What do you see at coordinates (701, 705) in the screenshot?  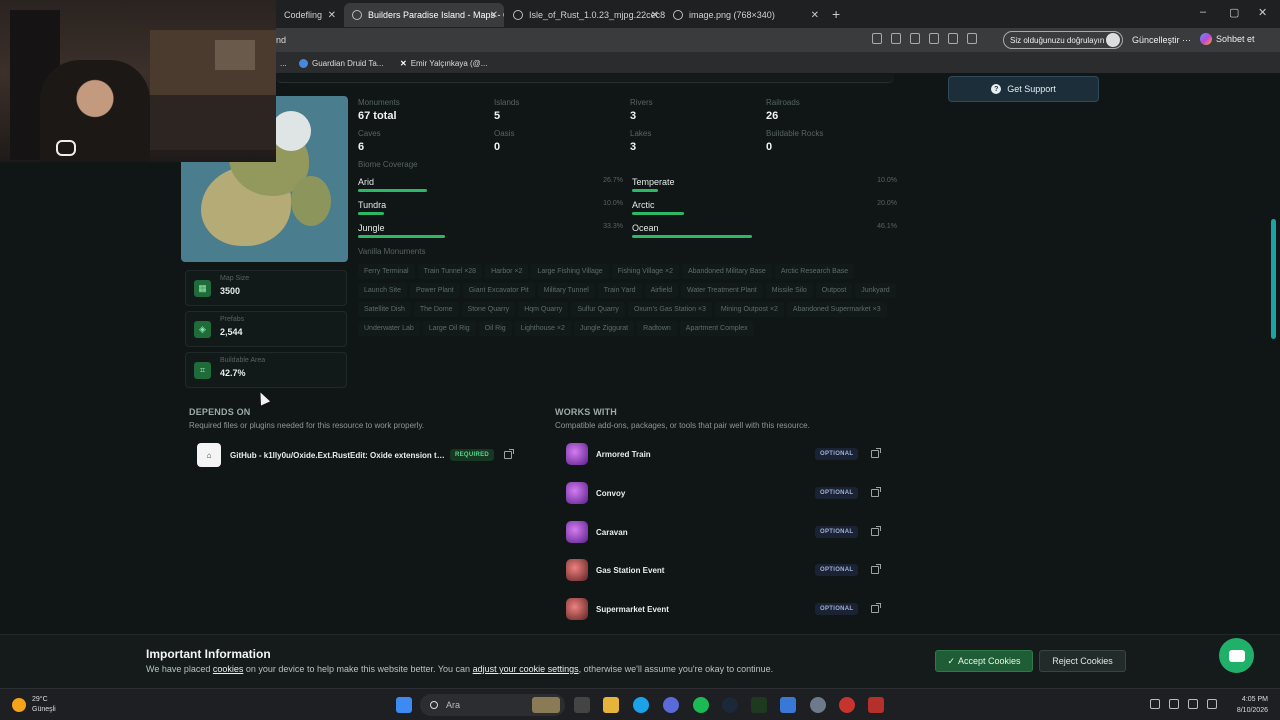 I see `spotify-icon` at bounding box center [701, 705].